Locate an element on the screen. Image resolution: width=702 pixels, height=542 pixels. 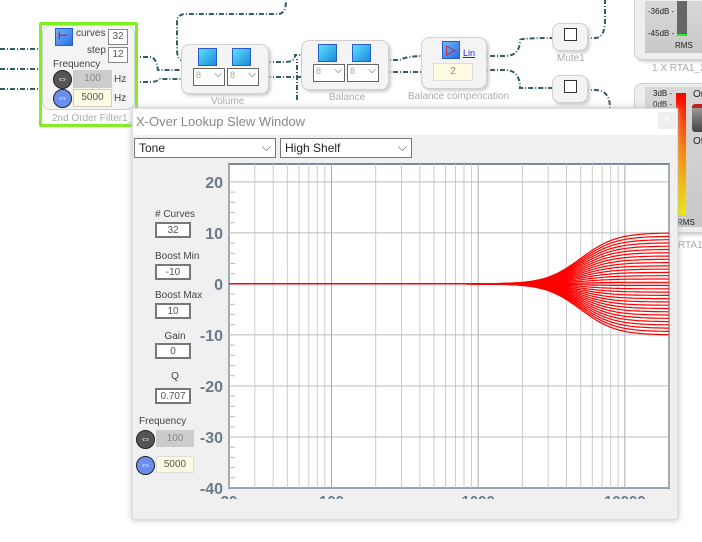
mute1-caption: Mute1 is located at coordinates (571, 58).